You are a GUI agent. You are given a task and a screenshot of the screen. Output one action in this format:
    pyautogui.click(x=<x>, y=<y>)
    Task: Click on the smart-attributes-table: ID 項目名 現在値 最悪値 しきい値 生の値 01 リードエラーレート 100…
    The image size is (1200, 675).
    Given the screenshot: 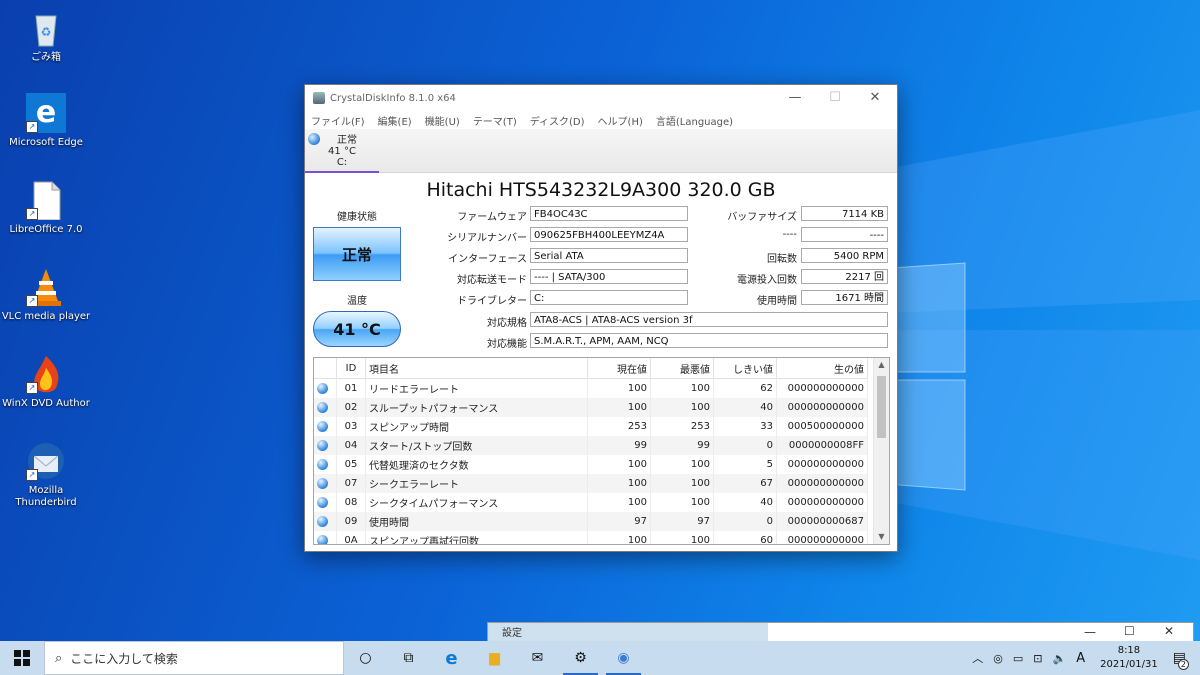 What is the action you would take?
    pyautogui.click(x=601, y=451)
    